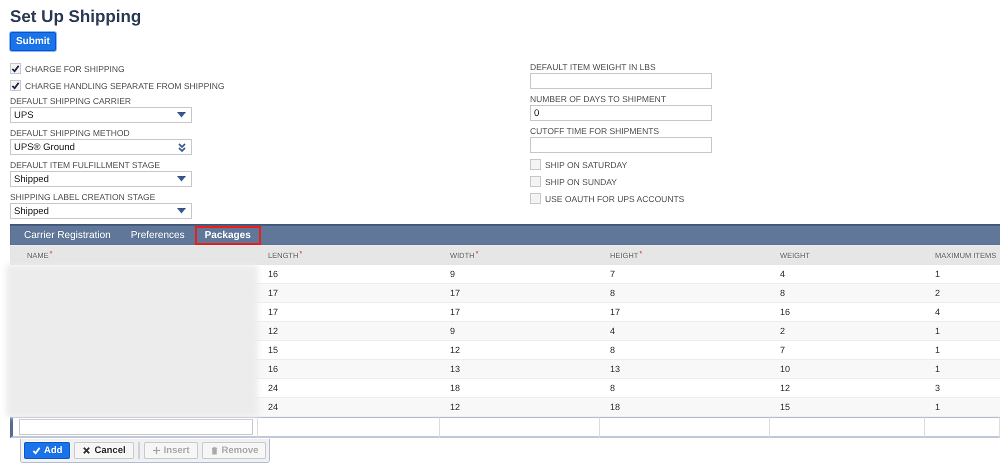  Describe the element at coordinates (349, 369) in the screenshot. I see `table-cell: 16` at that location.